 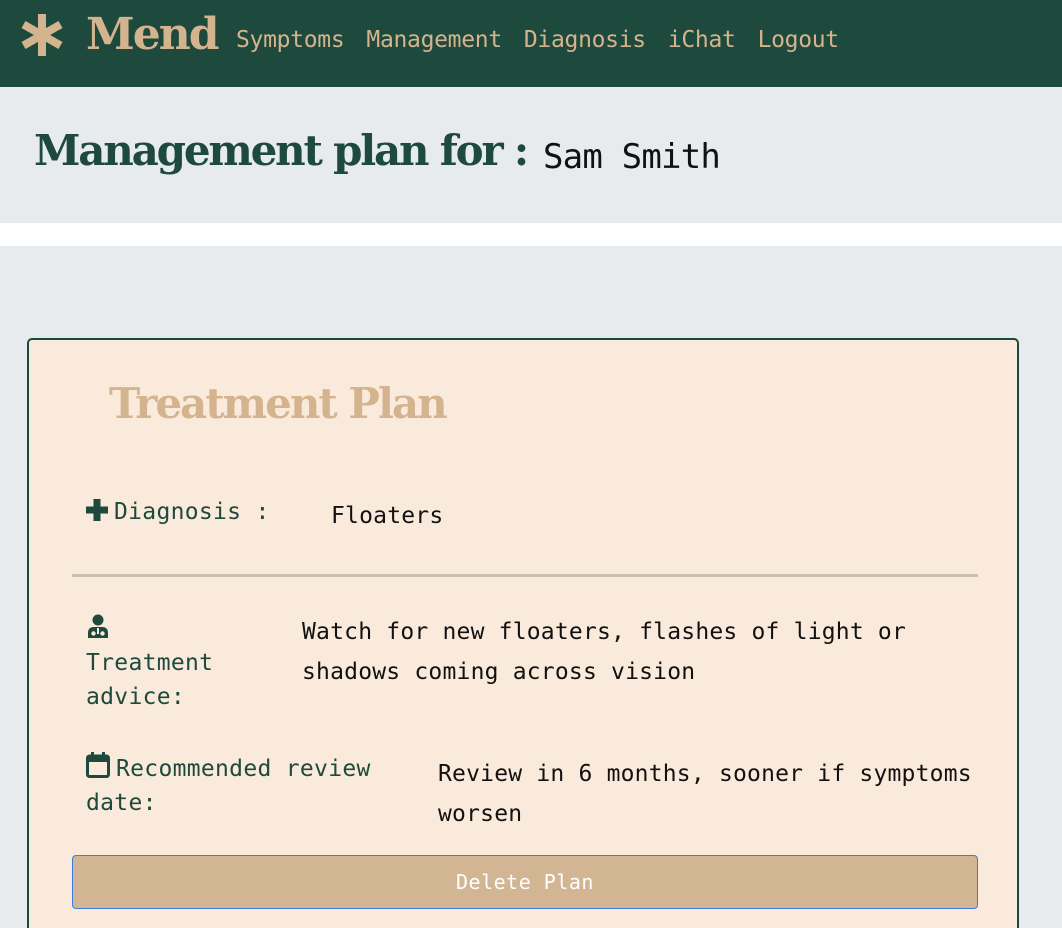 What do you see at coordinates (42, 35) in the screenshot?
I see `asterisk-icon` at bounding box center [42, 35].